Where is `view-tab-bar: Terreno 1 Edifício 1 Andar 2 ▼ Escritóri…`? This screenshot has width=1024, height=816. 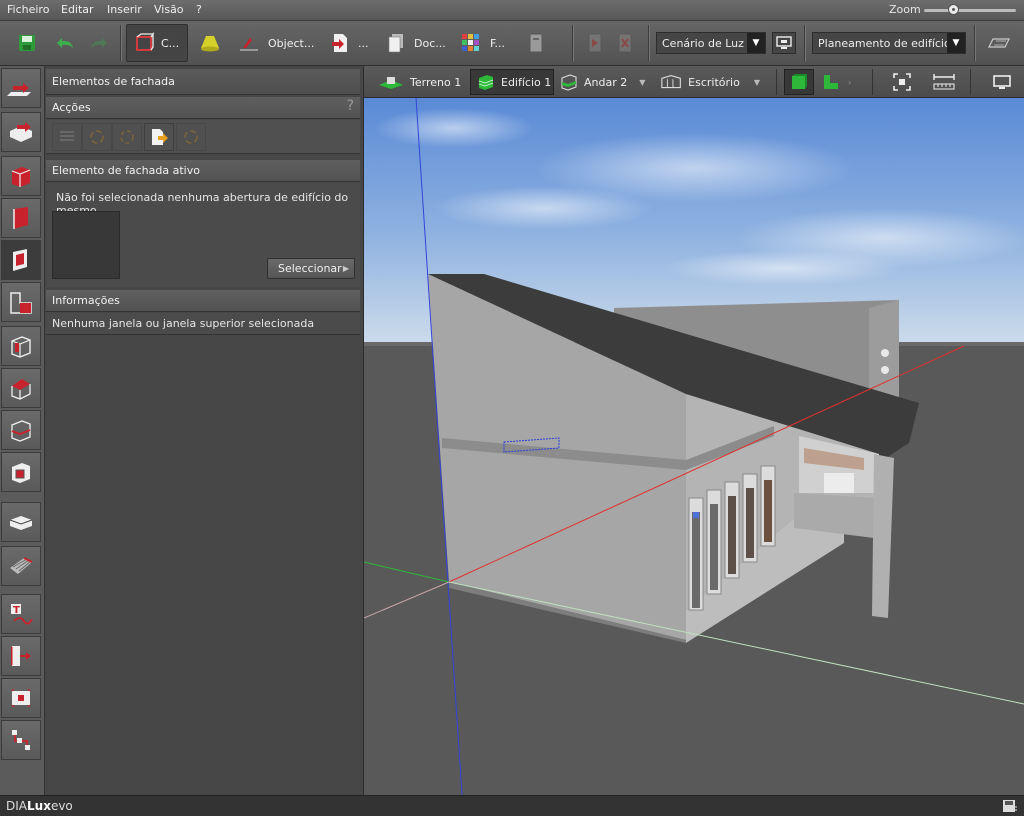 view-tab-bar: Terreno 1 Edifício 1 Andar 2 ▼ Escritóri… is located at coordinates (694, 82).